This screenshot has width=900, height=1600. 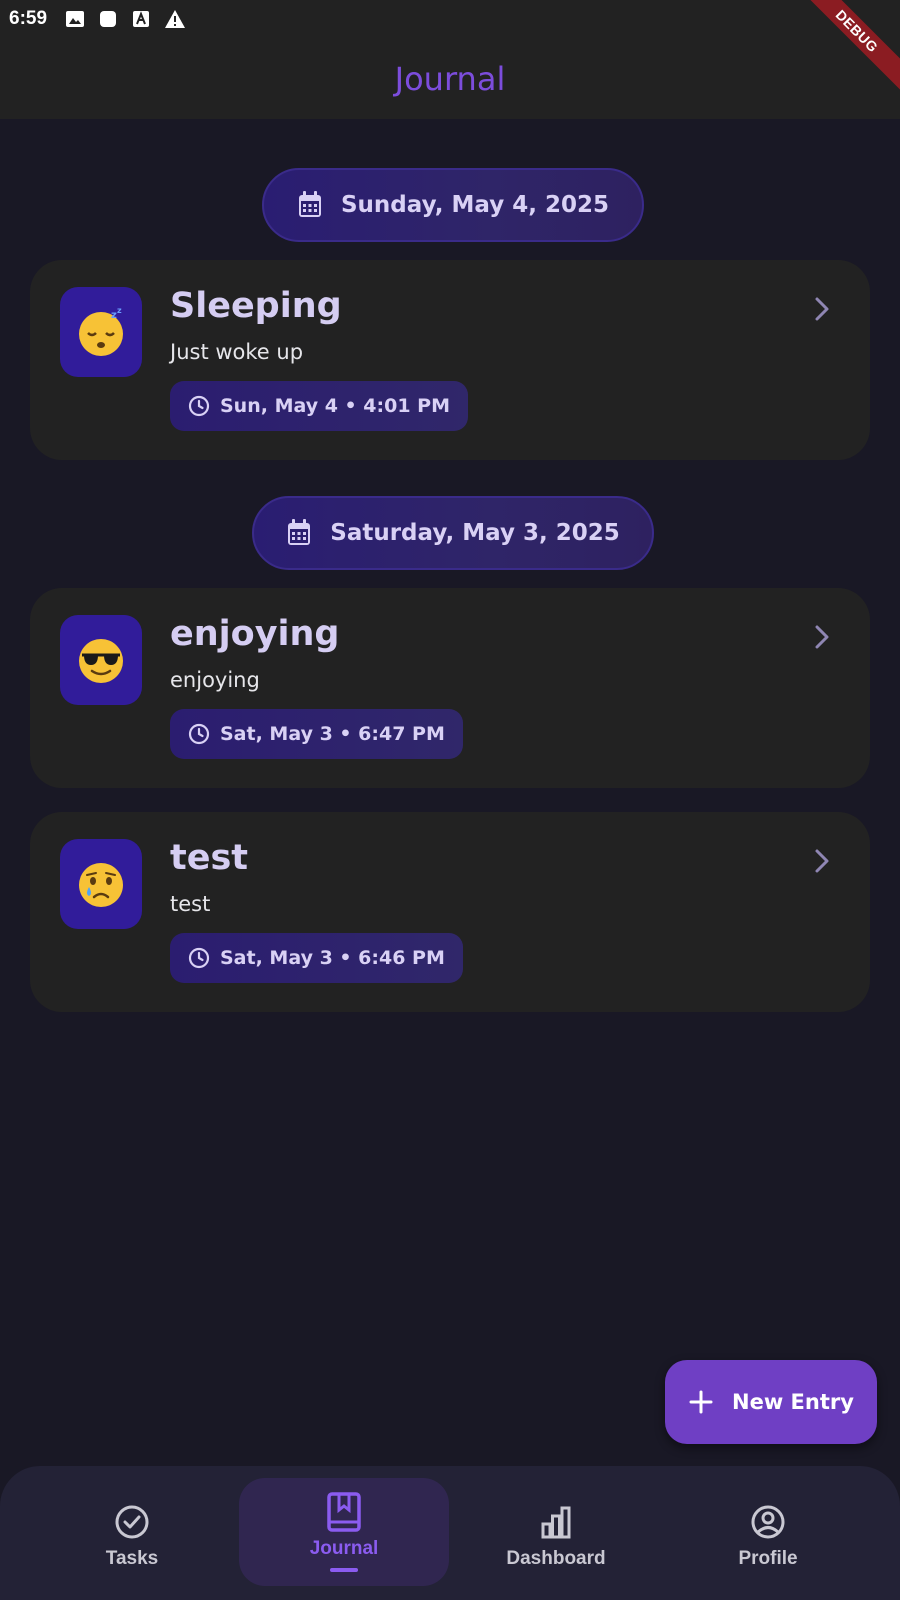 I want to click on status-time: 6:59, so click(x=28, y=18).